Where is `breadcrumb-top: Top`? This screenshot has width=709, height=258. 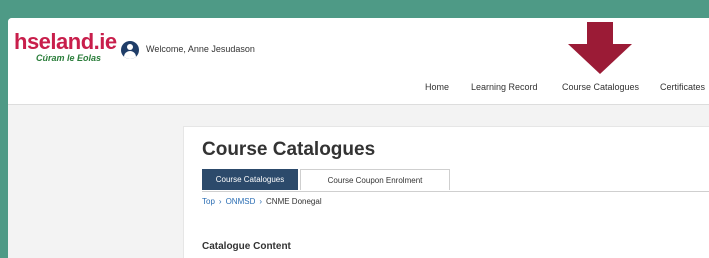 breadcrumb-top: Top is located at coordinates (208, 201).